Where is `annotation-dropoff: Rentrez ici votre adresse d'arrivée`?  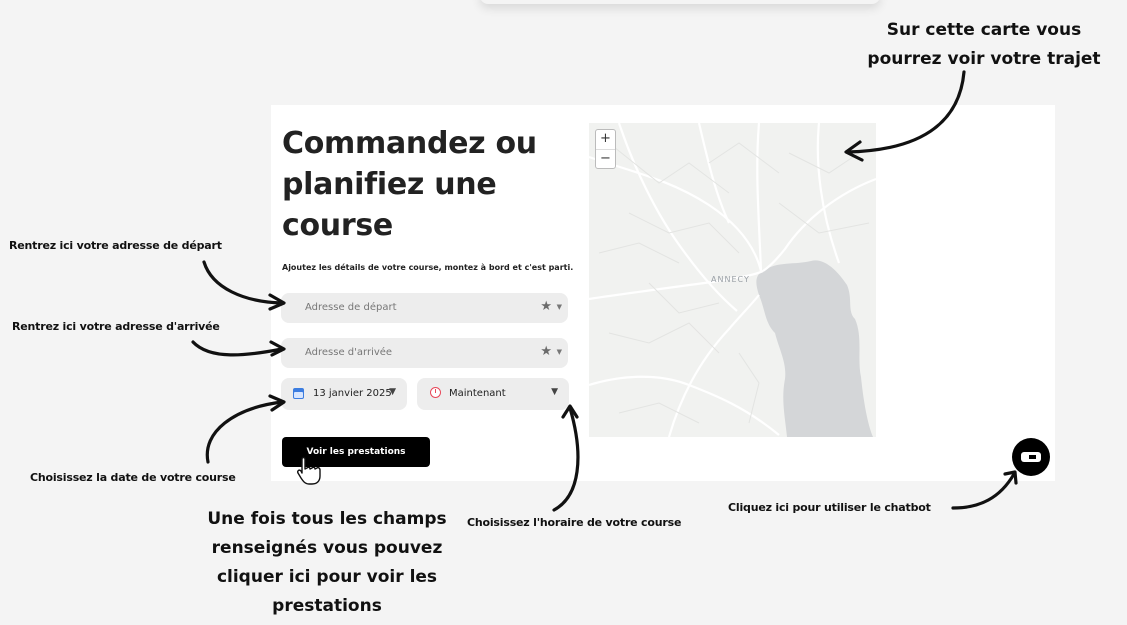
annotation-dropoff: Rentrez ici votre adresse d'arrivée is located at coordinates (116, 326).